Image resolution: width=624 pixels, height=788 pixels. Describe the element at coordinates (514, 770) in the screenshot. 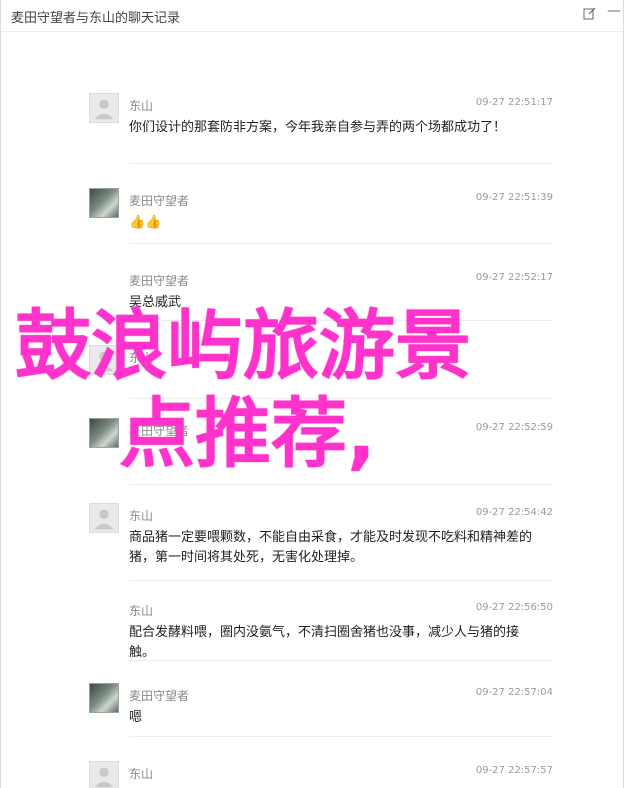

I see `message-time: 09-27 22:57:57` at that location.